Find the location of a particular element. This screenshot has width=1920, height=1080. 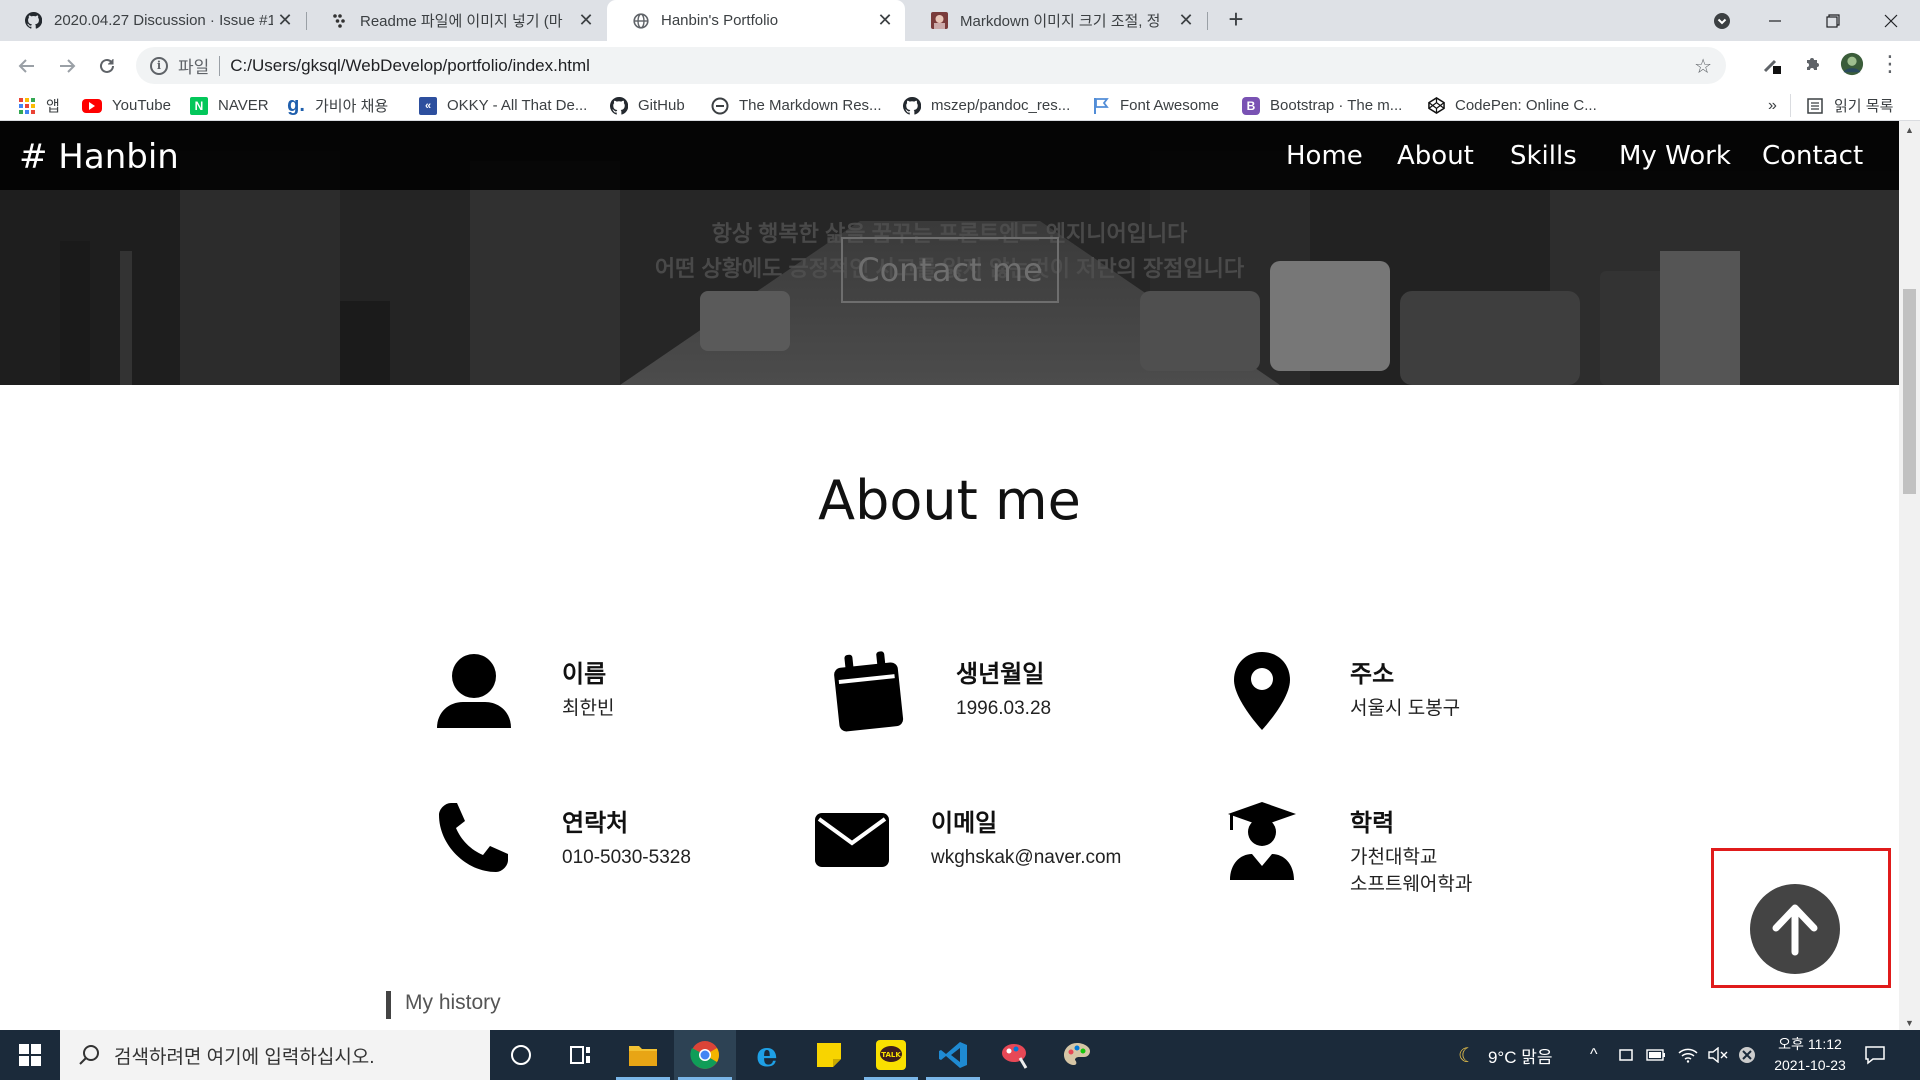

tab-readme-image: Readme 파일에 이미지 넣기 (마 ✕ is located at coordinates (456, 20).